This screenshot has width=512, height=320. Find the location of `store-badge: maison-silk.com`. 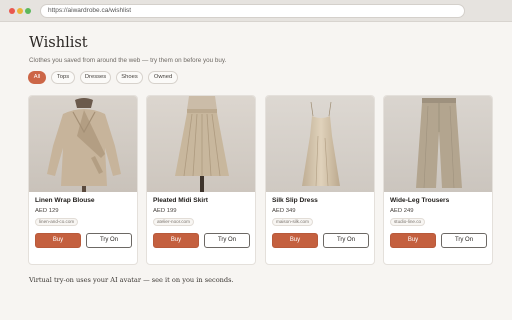

store-badge: maison-silk.com is located at coordinates (292, 222).